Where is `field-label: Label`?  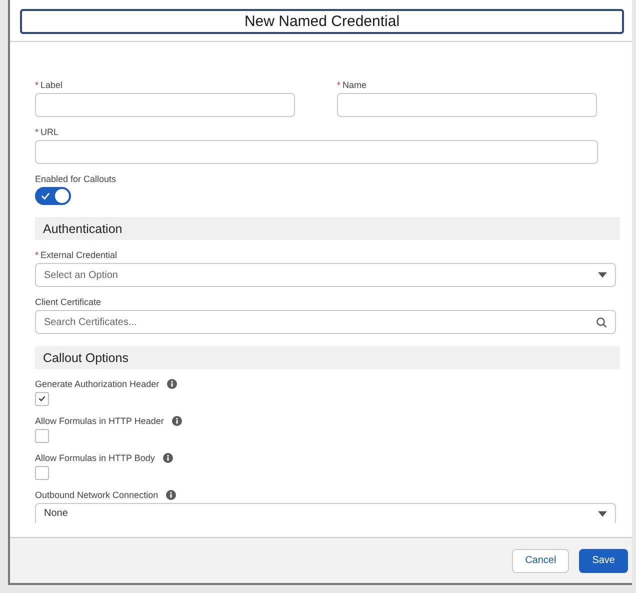 field-label: Label is located at coordinates (51, 85).